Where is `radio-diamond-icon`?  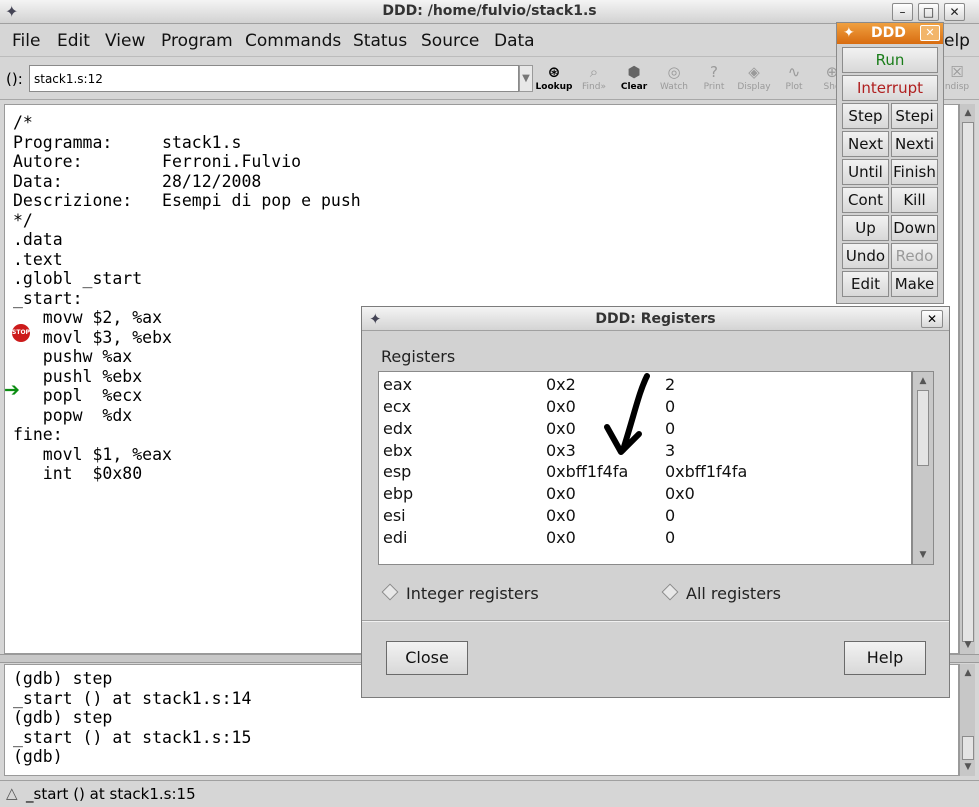
radio-diamond-icon is located at coordinates (390, 592).